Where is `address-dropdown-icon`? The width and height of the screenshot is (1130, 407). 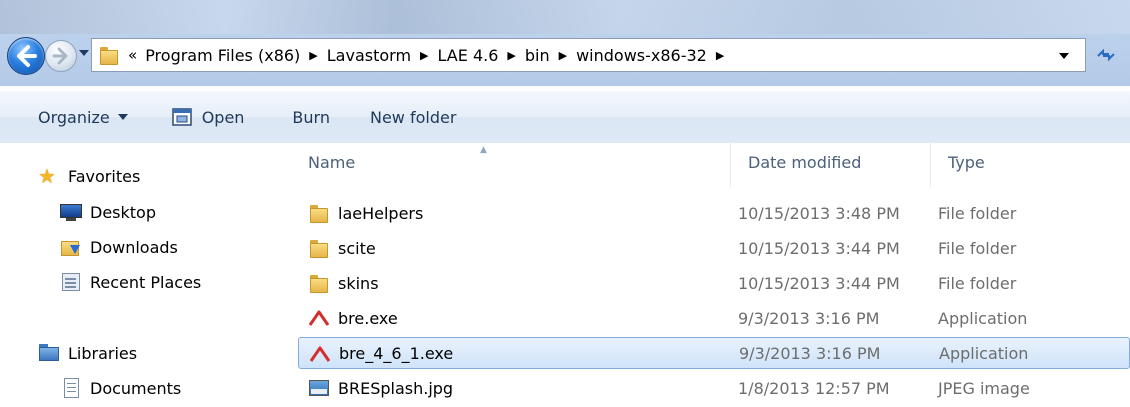 address-dropdown-icon is located at coordinates (1064, 56).